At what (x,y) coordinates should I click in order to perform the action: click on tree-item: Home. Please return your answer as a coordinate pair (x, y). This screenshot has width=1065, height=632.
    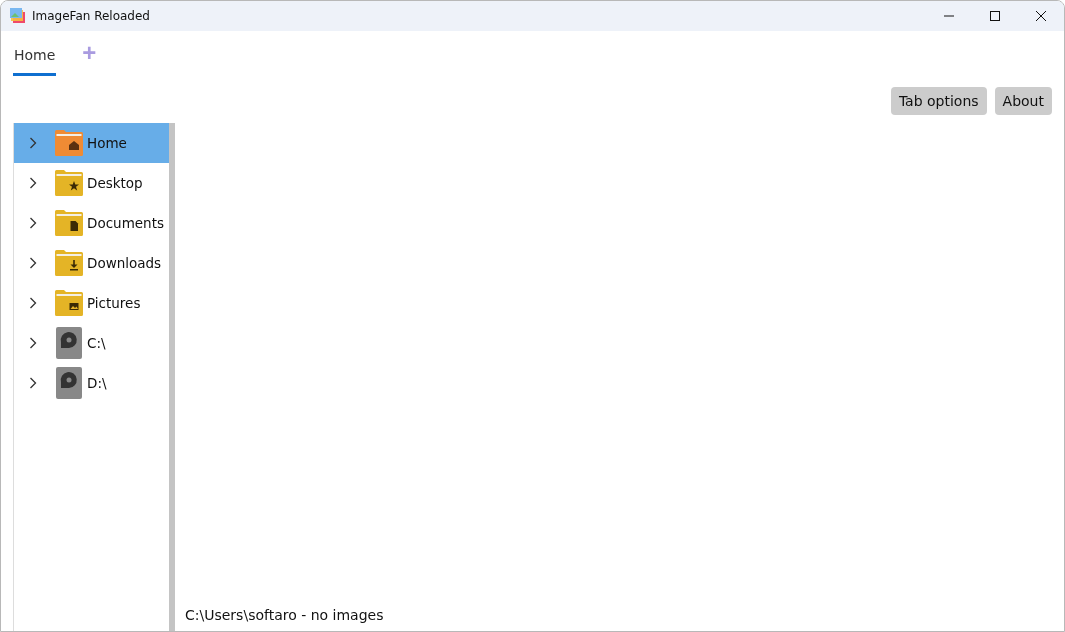
    Looking at the image, I should click on (91, 143).